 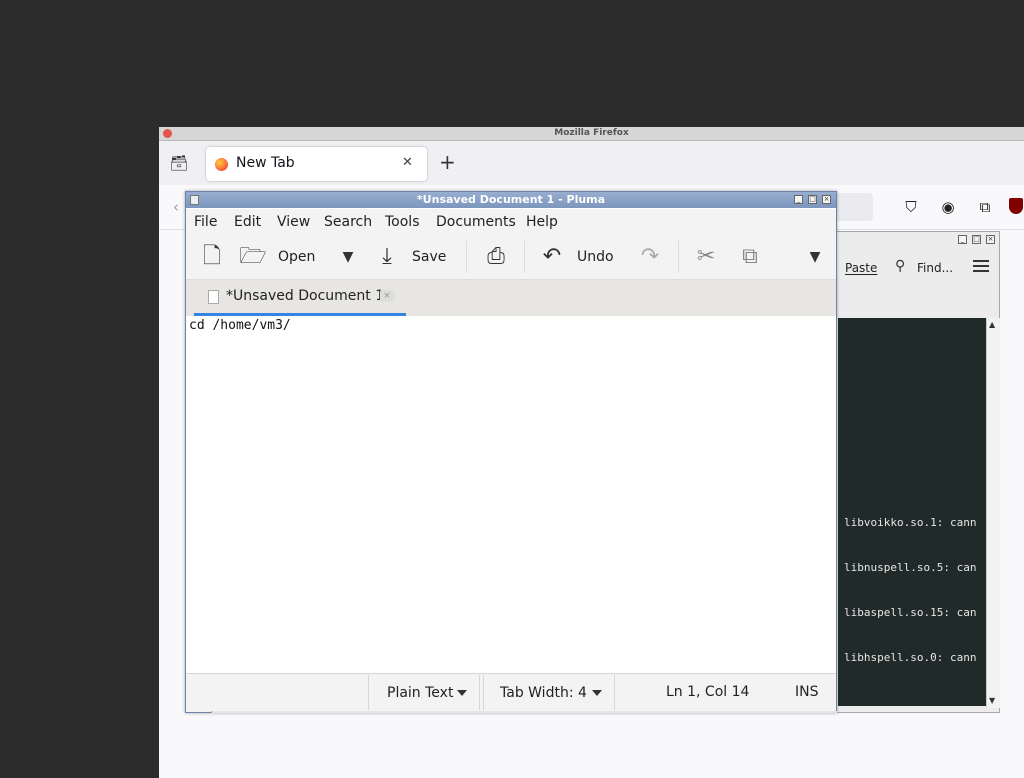 What do you see at coordinates (985, 207) in the screenshot?
I see `extensions-icon: ⧉` at bounding box center [985, 207].